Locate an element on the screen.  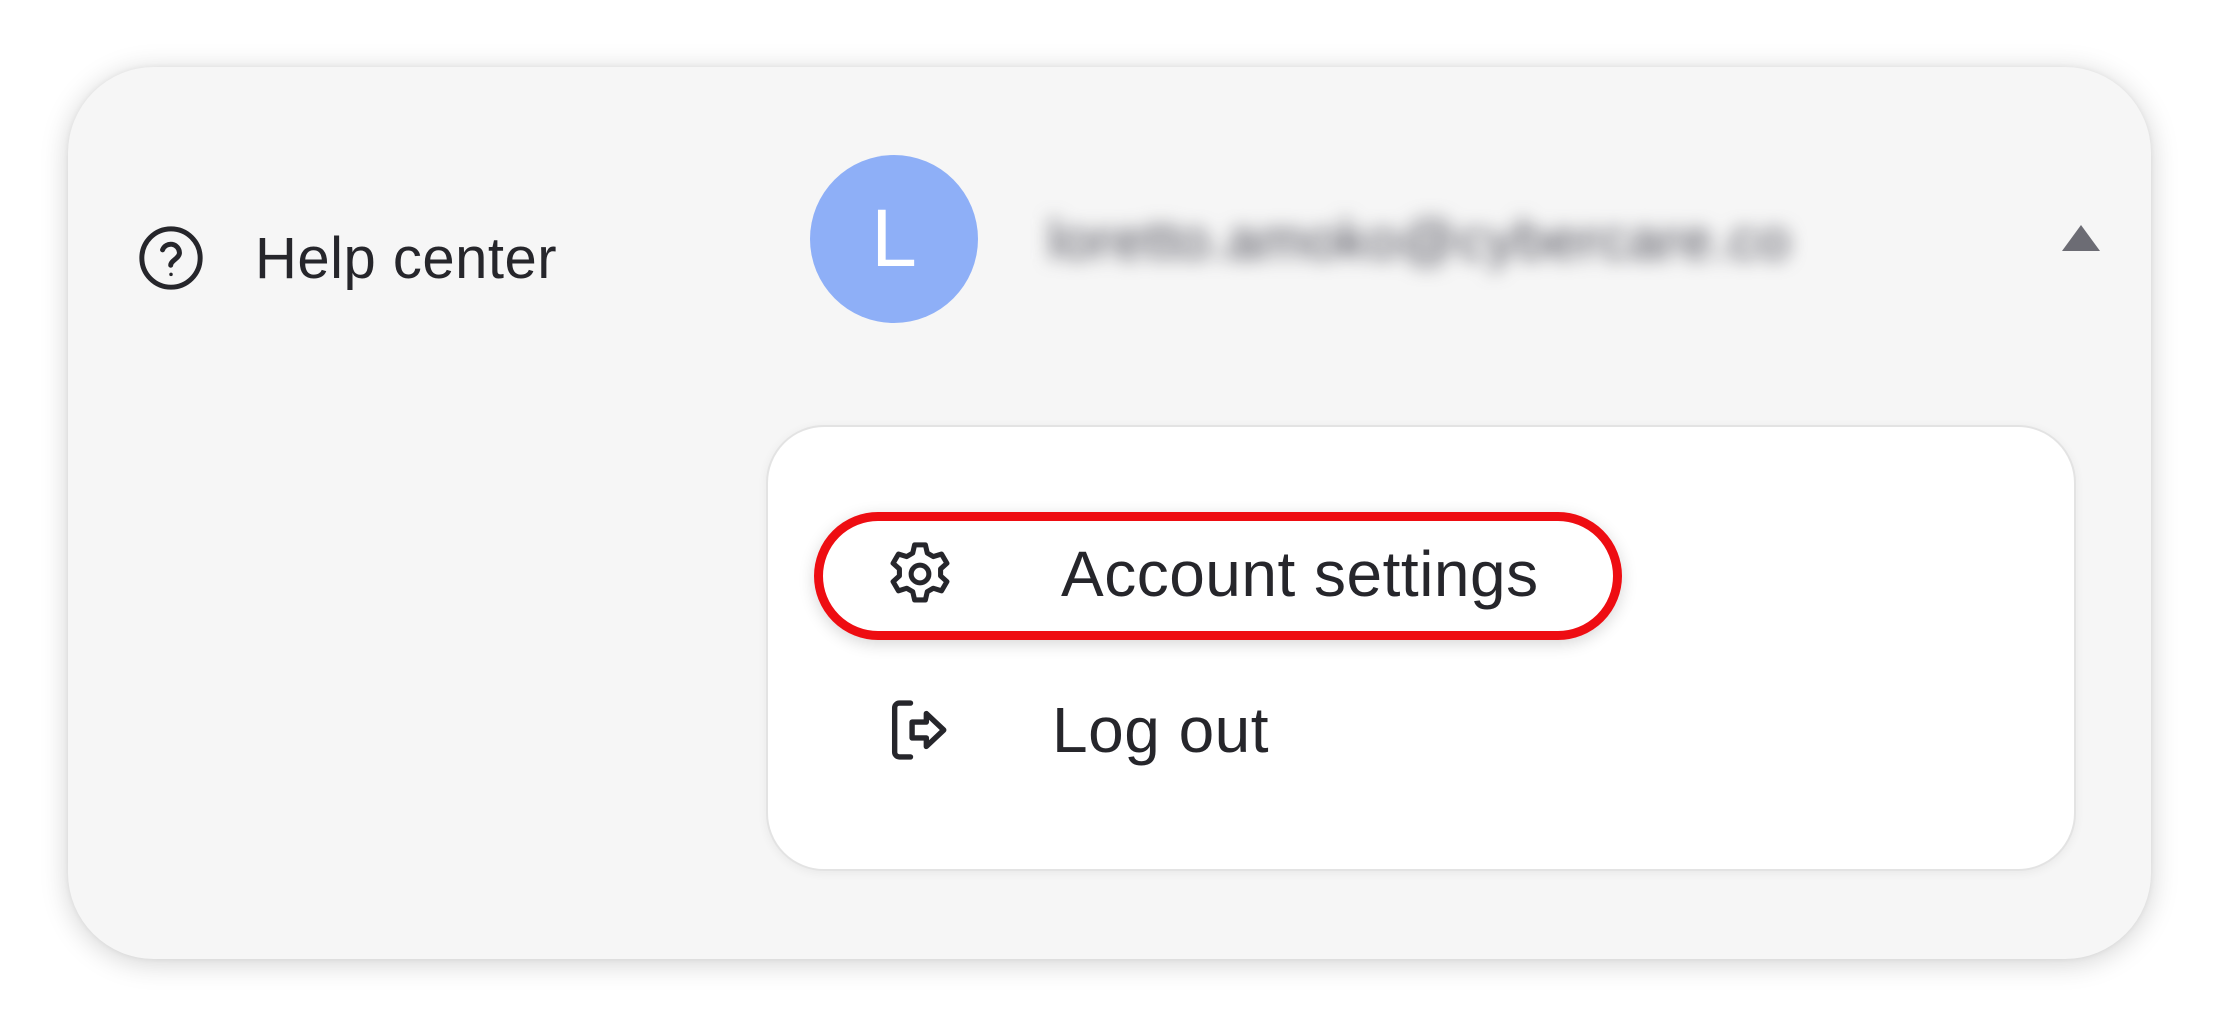
help-center-link: Help center is located at coordinates (346, 258).